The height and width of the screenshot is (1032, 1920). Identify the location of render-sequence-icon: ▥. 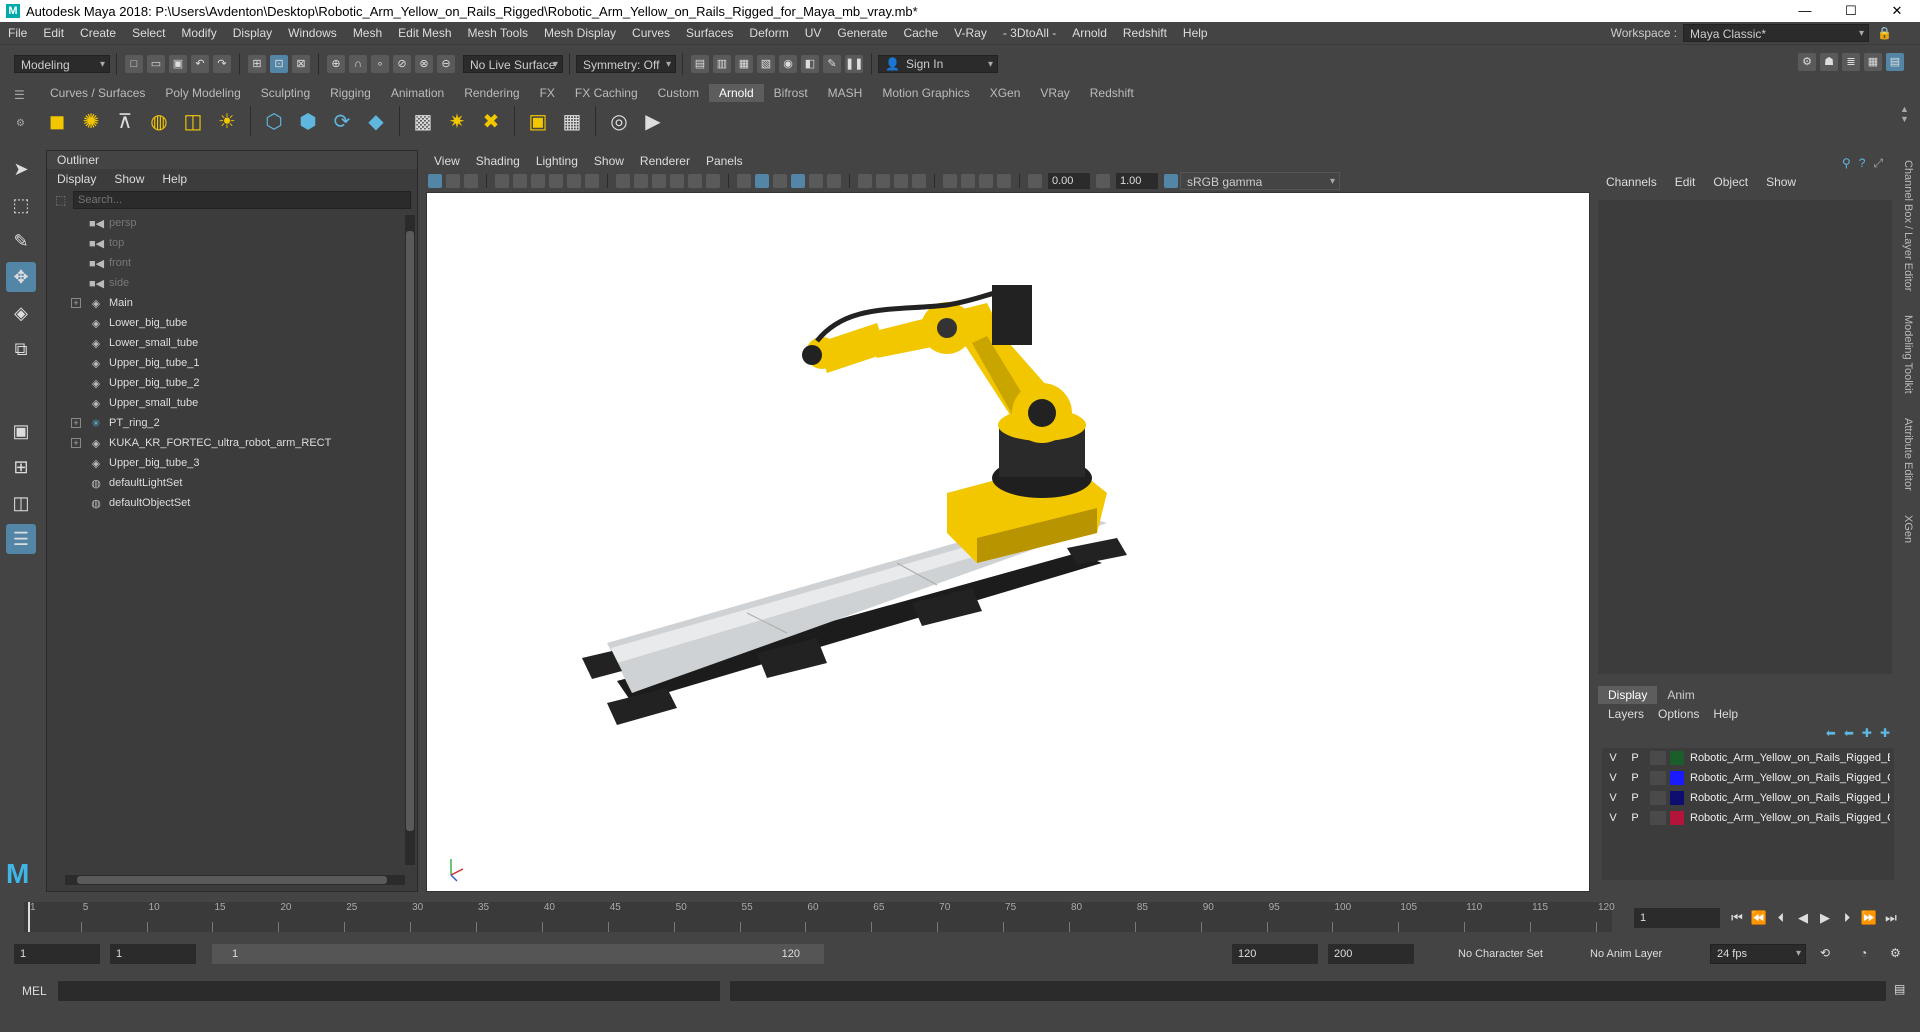
(722, 64).